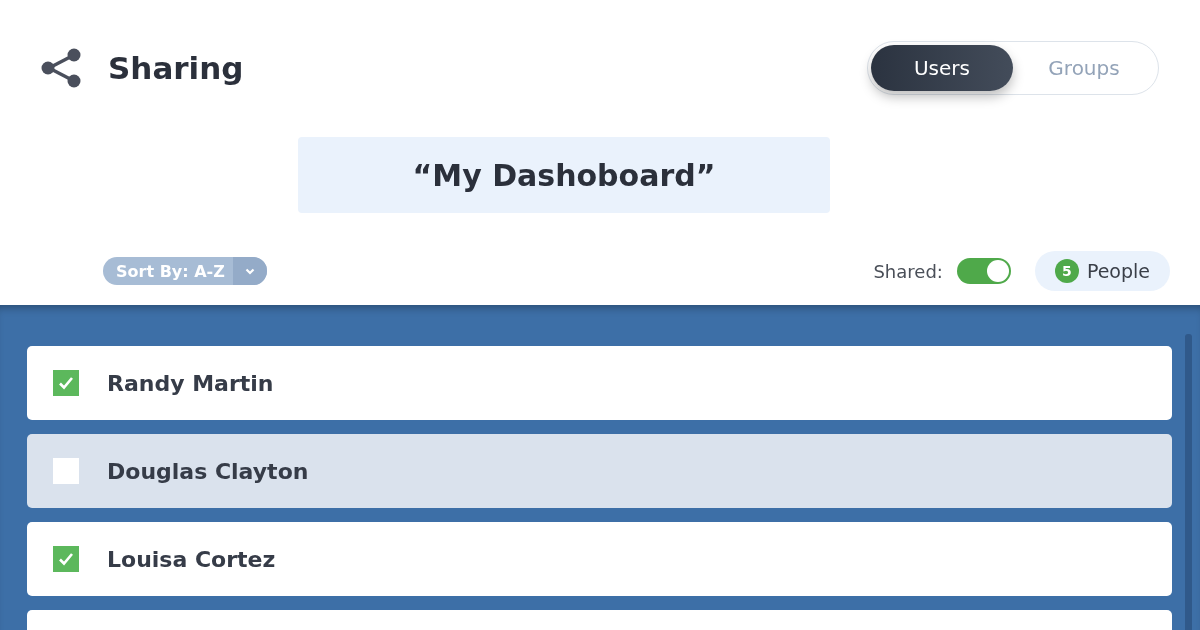 The image size is (1200, 630). What do you see at coordinates (599, 471) in the screenshot?
I see `user-row: Douglas Clayton` at bounding box center [599, 471].